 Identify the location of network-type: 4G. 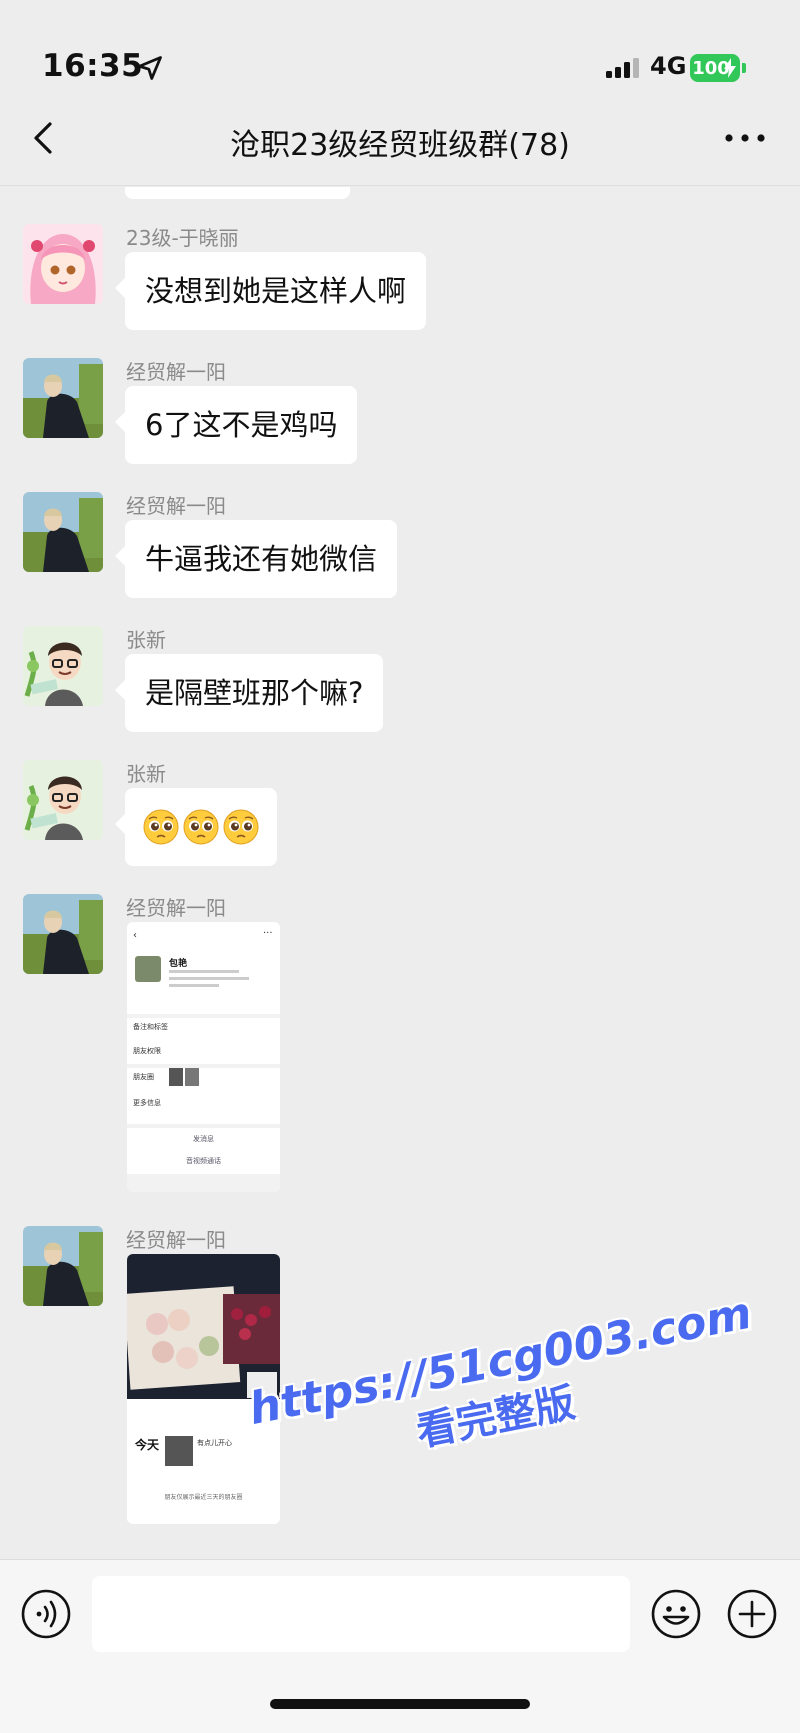
(668, 66).